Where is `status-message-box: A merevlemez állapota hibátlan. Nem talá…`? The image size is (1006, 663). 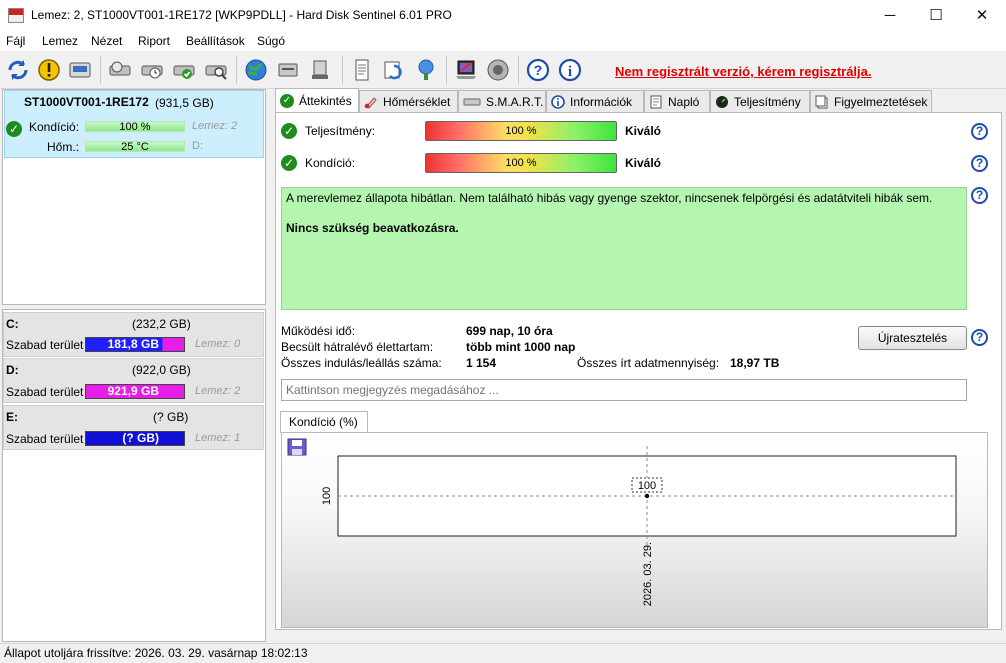 status-message-box: A merevlemez állapota hibátlan. Nem talá… is located at coordinates (624, 248).